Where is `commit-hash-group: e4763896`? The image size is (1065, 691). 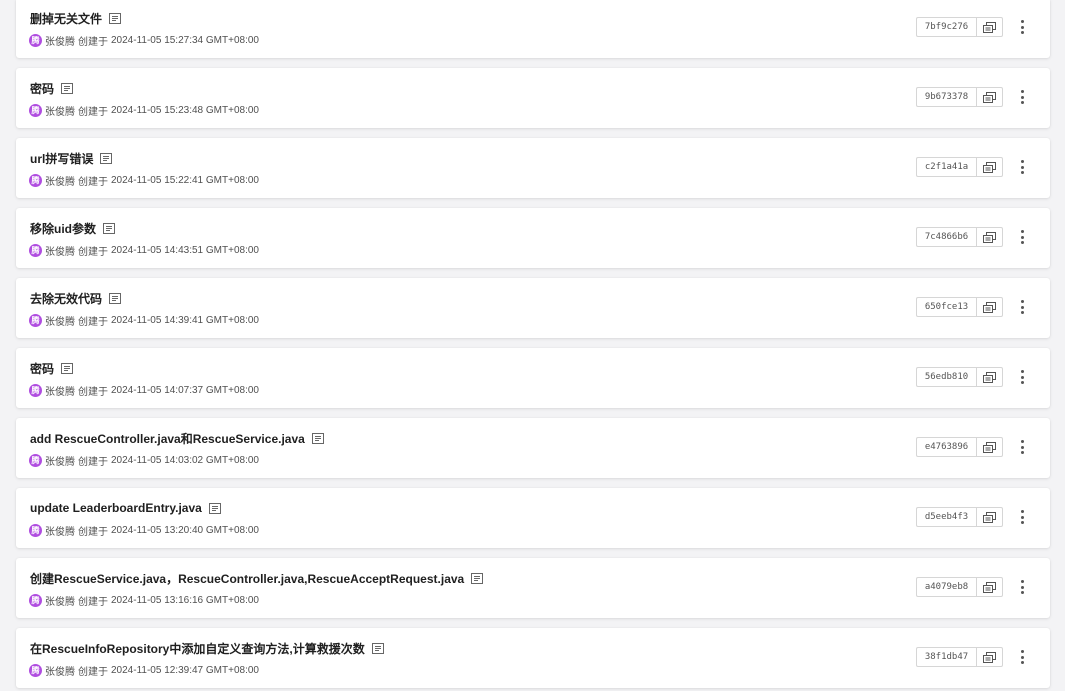 commit-hash-group: e4763896 is located at coordinates (959, 447).